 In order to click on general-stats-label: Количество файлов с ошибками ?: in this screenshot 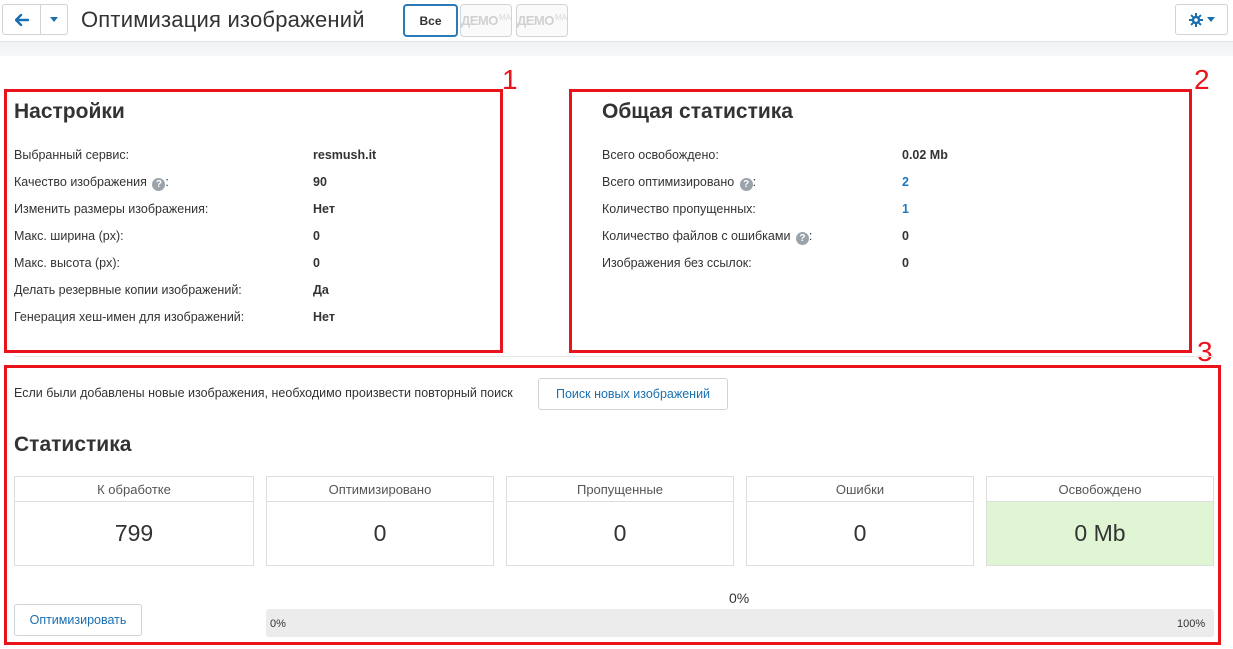, I will do `click(707, 237)`.